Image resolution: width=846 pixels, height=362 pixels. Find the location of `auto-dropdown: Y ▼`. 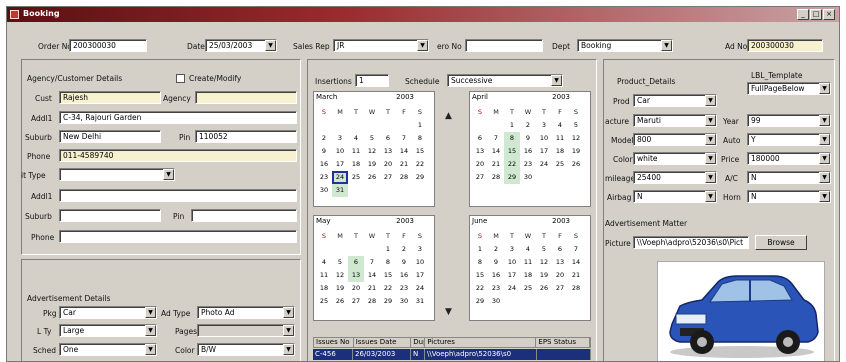

auto-dropdown: Y ▼ is located at coordinates (789, 139).